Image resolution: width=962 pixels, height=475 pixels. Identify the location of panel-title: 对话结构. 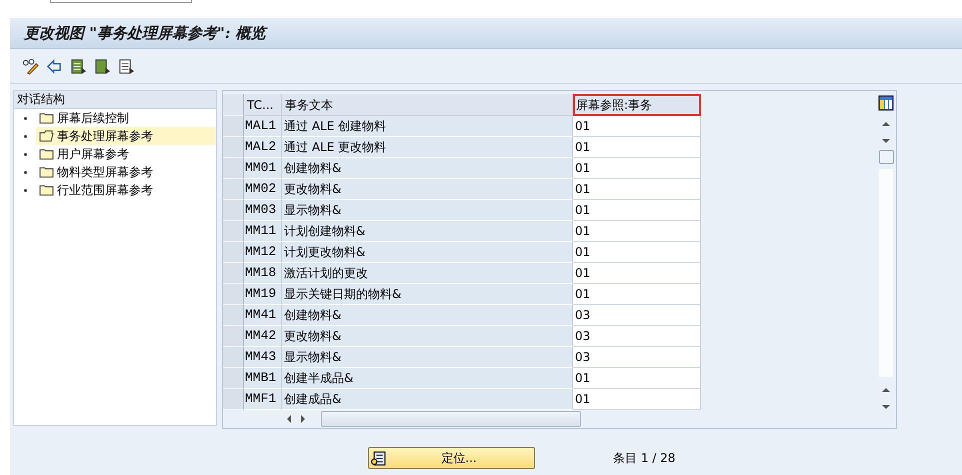
(115, 100).